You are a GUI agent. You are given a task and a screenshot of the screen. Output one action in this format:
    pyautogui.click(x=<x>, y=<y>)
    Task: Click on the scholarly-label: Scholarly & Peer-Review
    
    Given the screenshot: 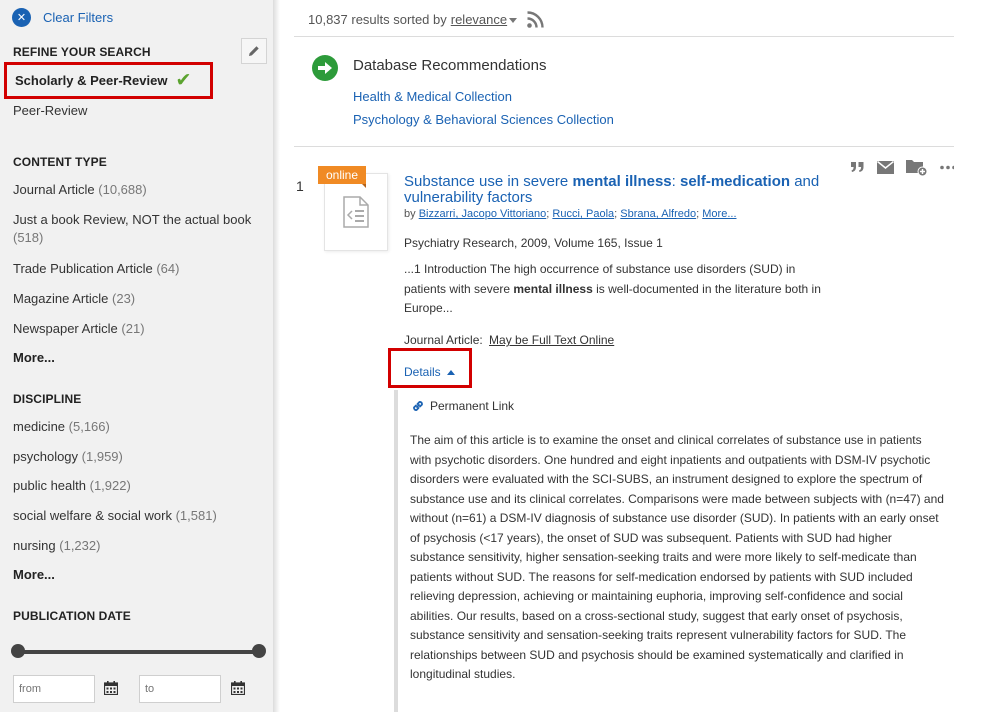 What is the action you would take?
    pyautogui.click(x=91, y=80)
    